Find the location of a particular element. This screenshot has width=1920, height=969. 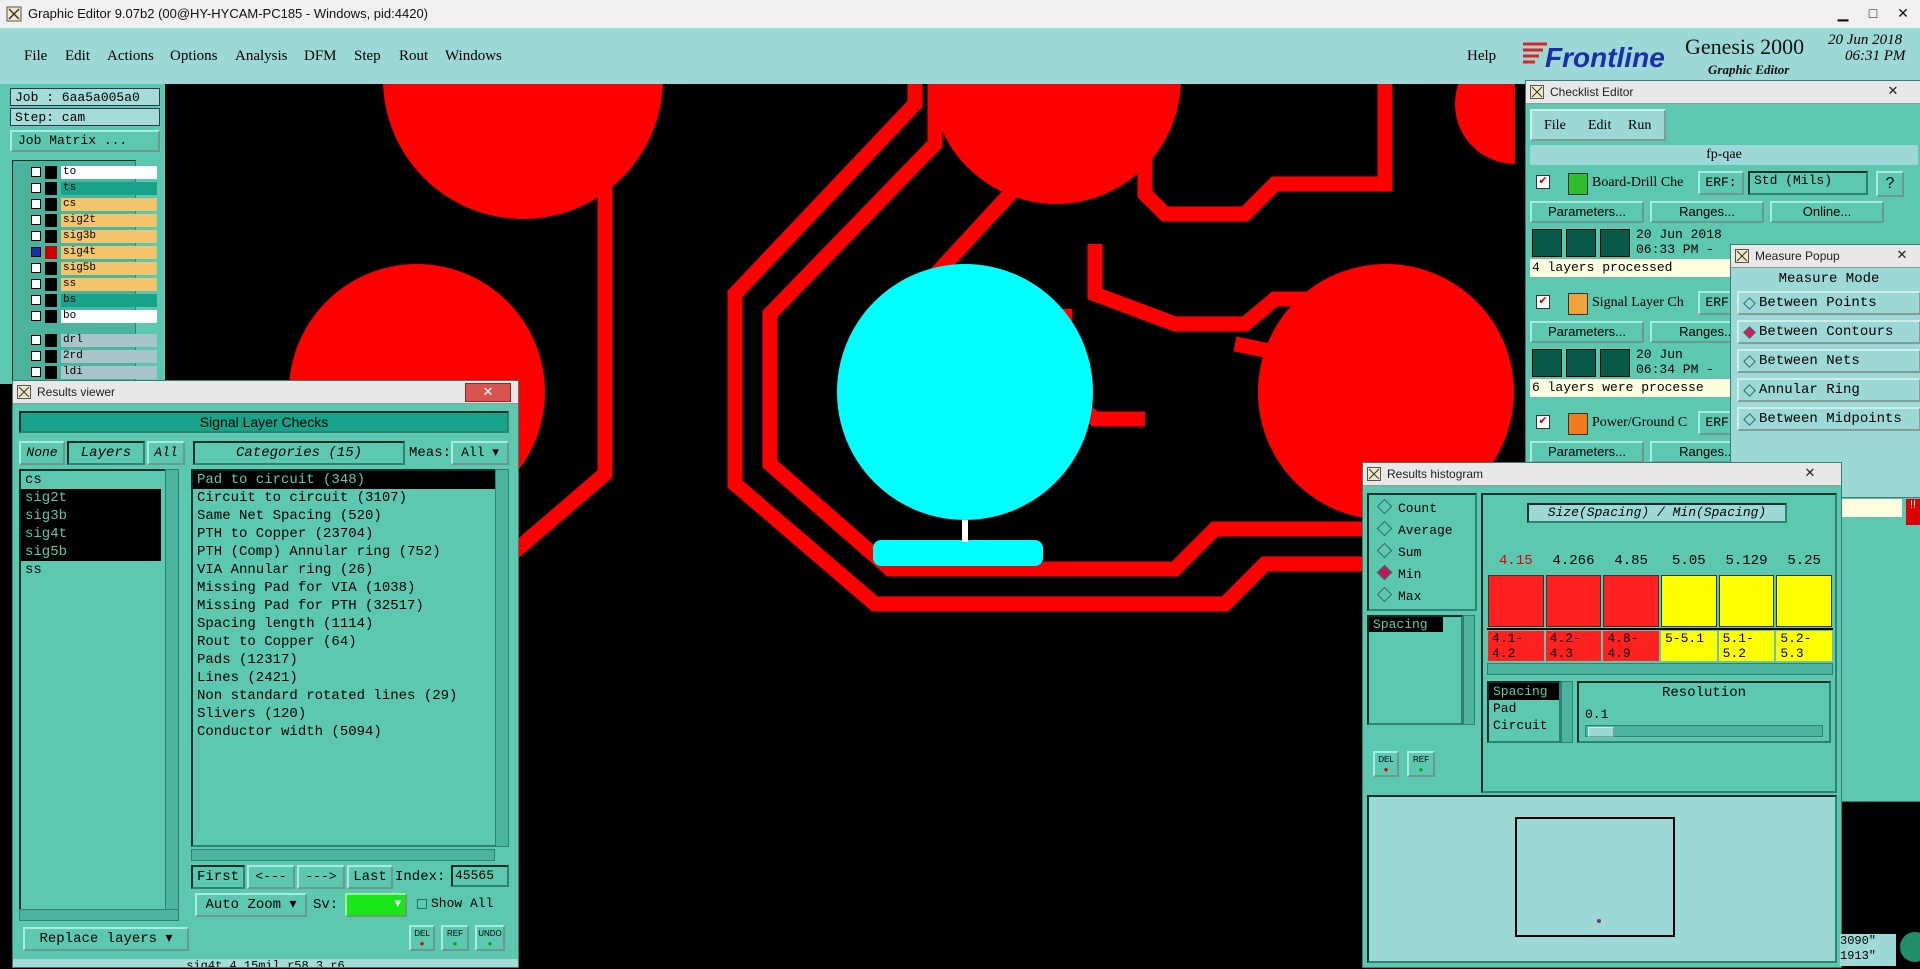

layer-row: ldi is located at coordinates (92, 372).